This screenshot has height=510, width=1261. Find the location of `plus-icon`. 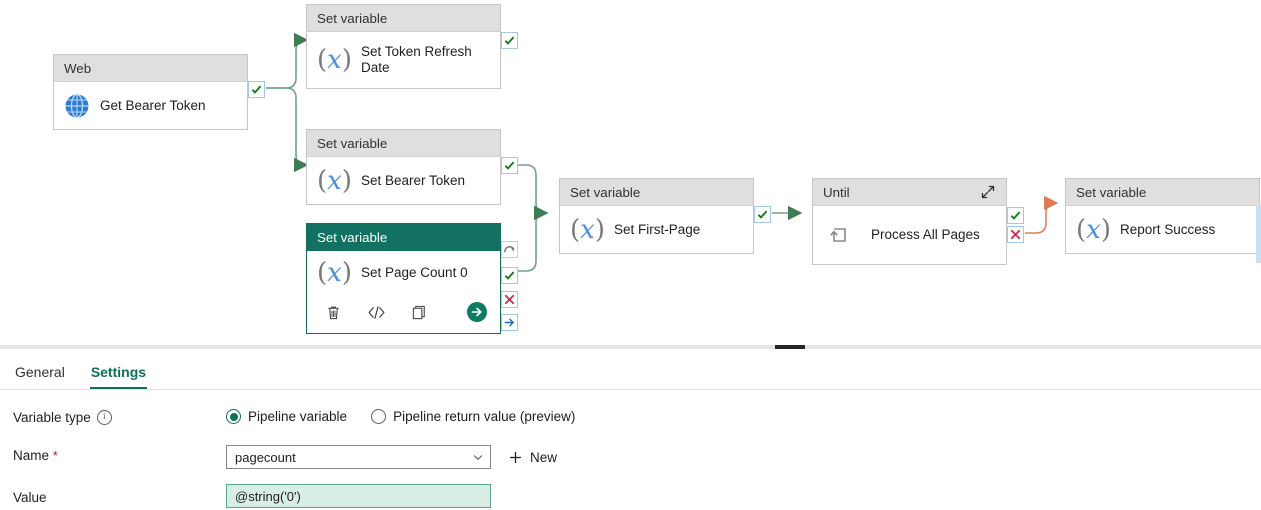

plus-icon is located at coordinates (515, 457).